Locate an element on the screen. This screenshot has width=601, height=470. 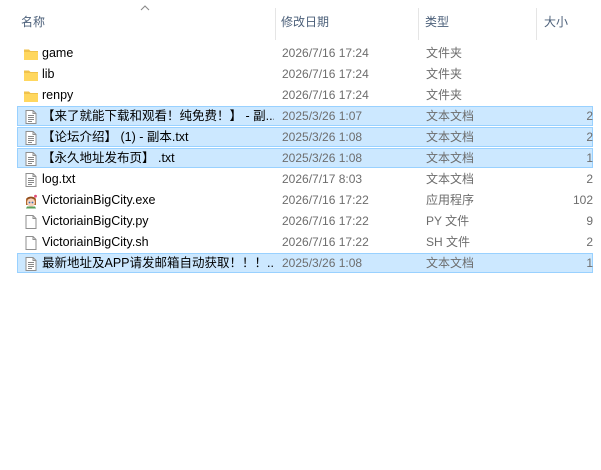
file-size: 9 is located at coordinates (589, 221).